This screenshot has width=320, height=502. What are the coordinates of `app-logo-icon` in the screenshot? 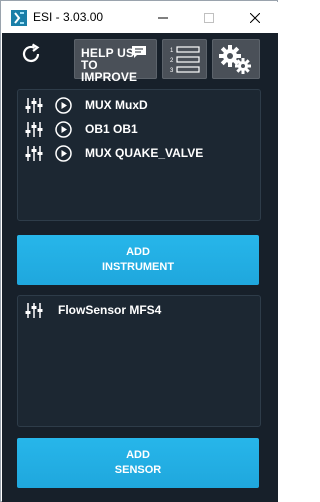 It's located at (19, 18).